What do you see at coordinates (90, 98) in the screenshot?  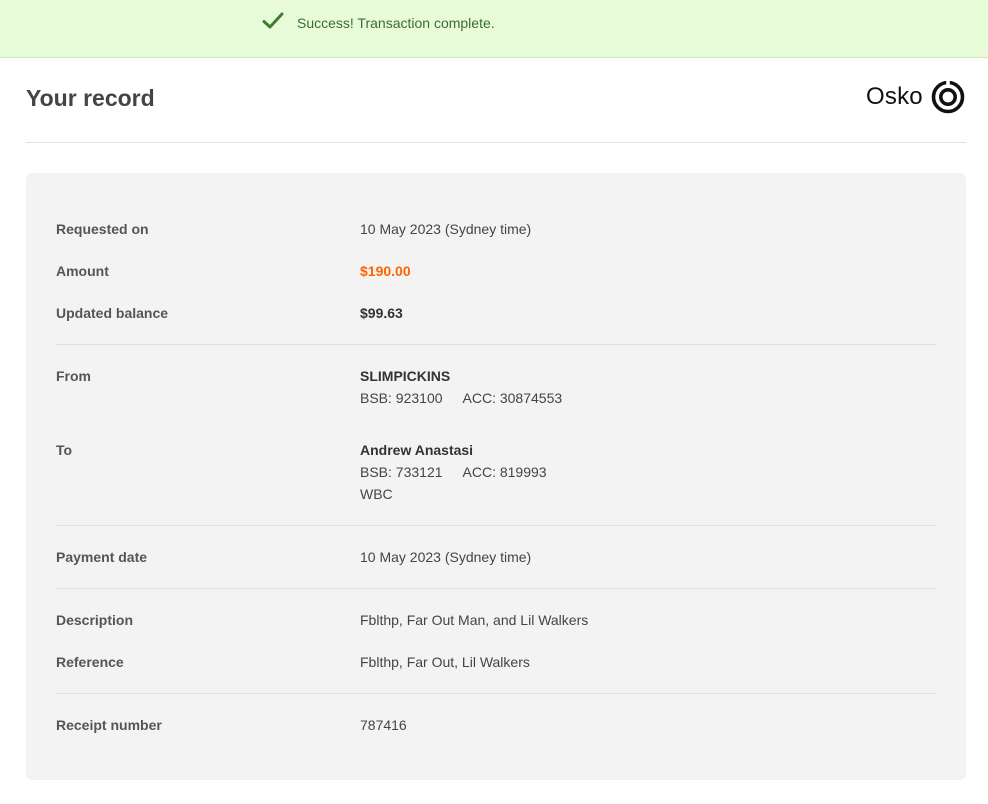 I see `page-title: Your record` at bounding box center [90, 98].